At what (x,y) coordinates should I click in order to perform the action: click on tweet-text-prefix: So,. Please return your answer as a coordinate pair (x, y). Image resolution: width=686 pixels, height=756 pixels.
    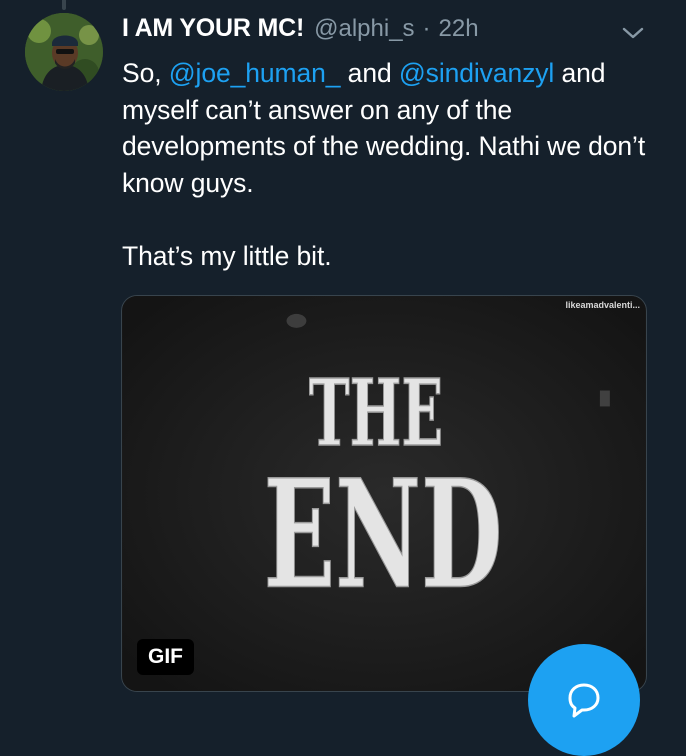
    Looking at the image, I should click on (145, 73).